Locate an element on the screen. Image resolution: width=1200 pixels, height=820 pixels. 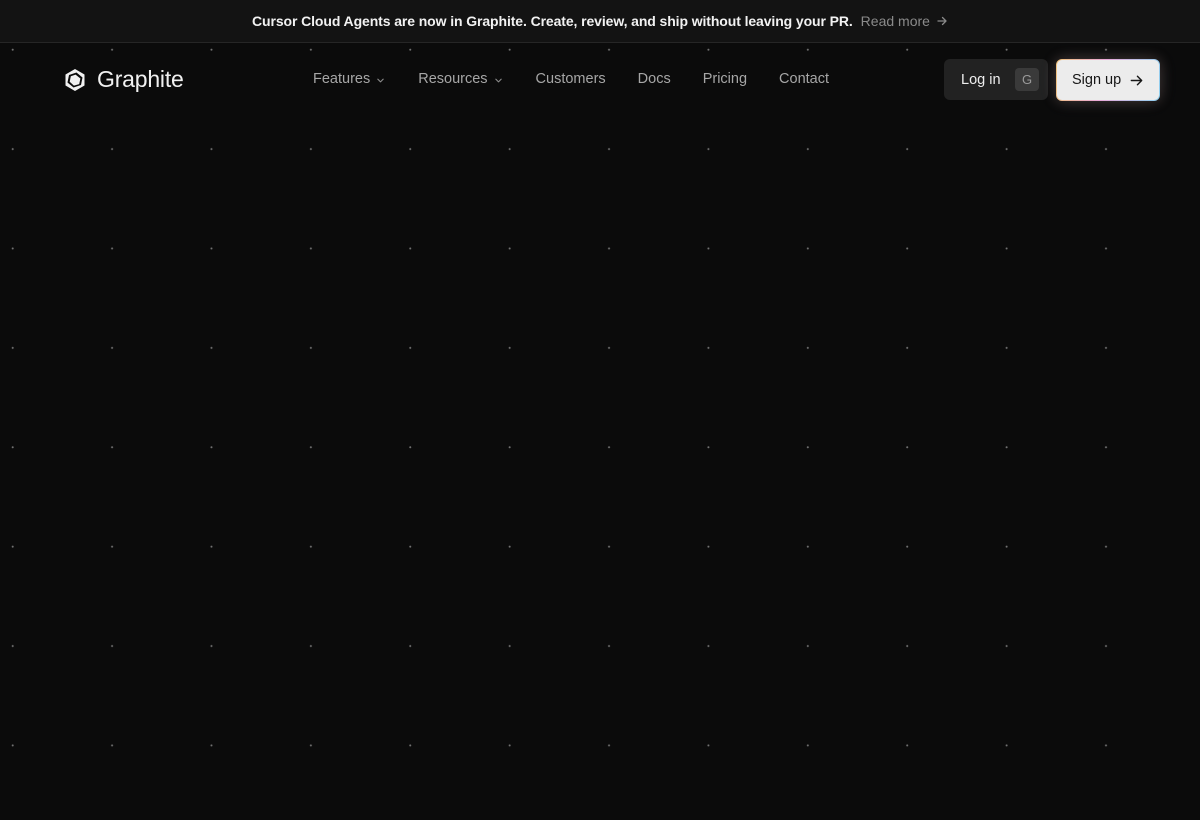
login-button: Log in G is located at coordinates (996, 79).